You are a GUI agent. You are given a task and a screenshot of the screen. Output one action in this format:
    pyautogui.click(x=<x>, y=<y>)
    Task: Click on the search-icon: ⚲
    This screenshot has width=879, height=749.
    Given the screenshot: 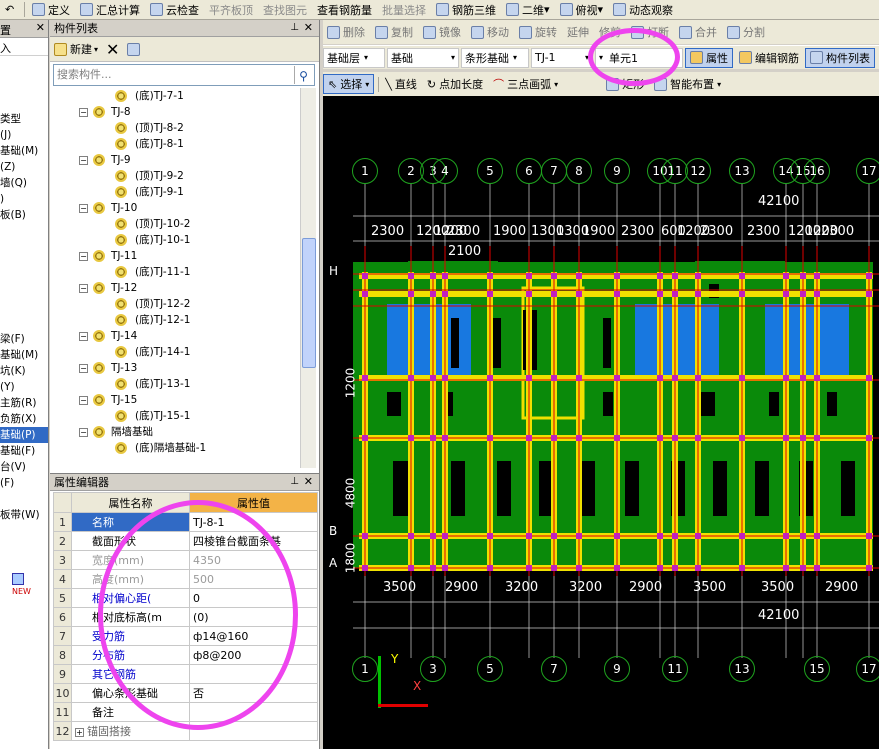 What is the action you would take?
    pyautogui.click(x=303, y=75)
    